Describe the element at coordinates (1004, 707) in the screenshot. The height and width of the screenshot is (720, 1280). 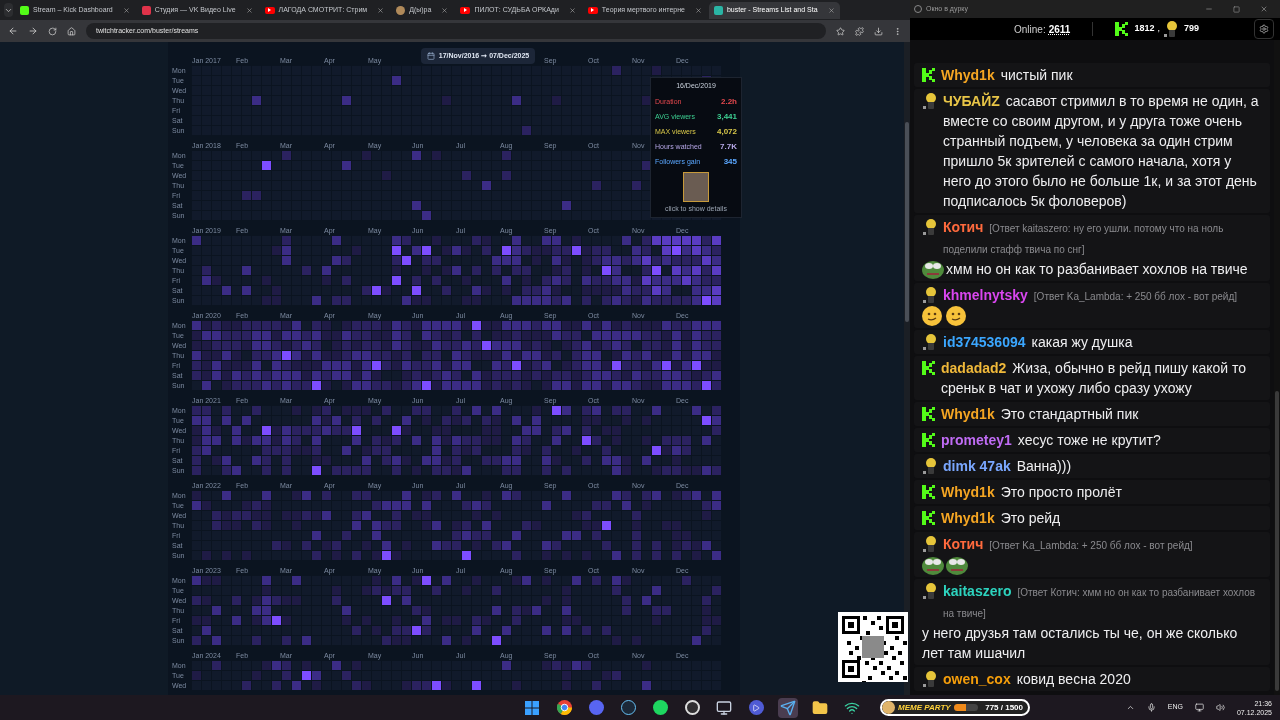
I see `widget-count: 775 / 1500` at that location.